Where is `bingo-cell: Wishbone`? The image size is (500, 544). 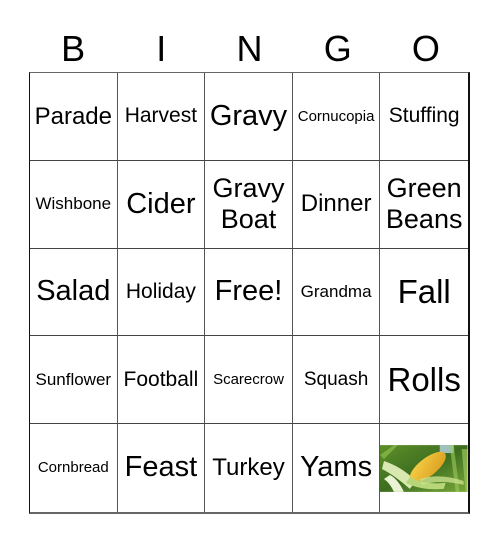
bingo-cell: Wishbone is located at coordinates (74, 204).